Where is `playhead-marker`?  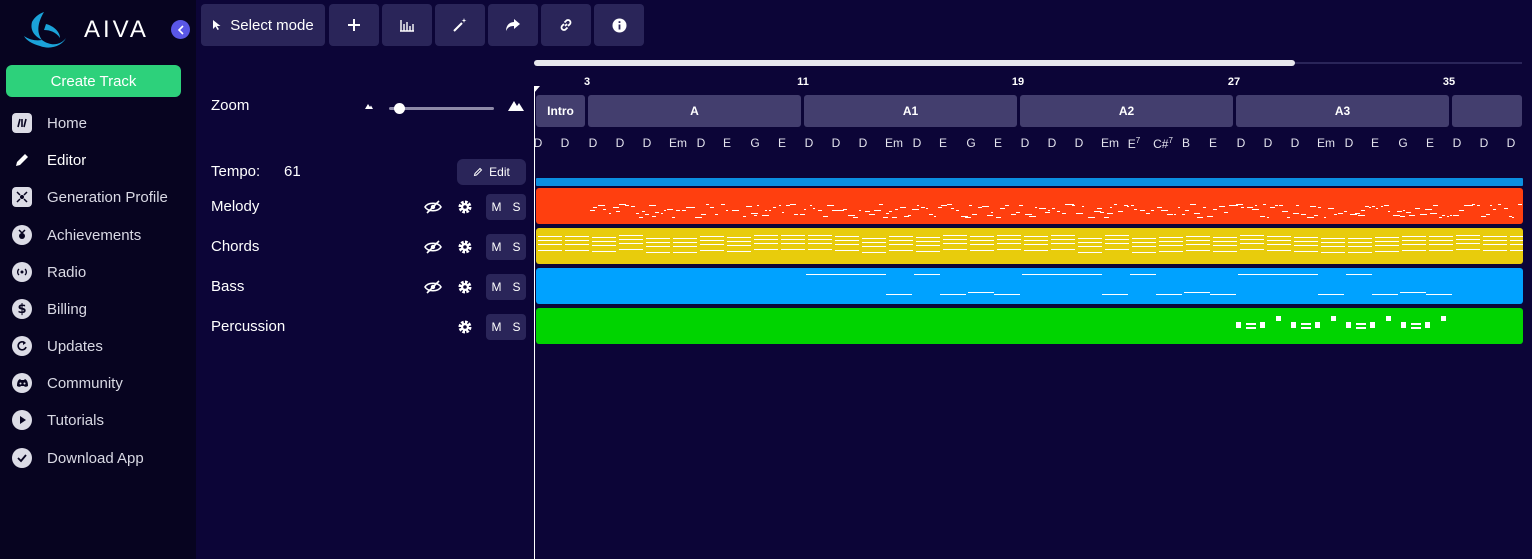
playhead-marker is located at coordinates (537, 89).